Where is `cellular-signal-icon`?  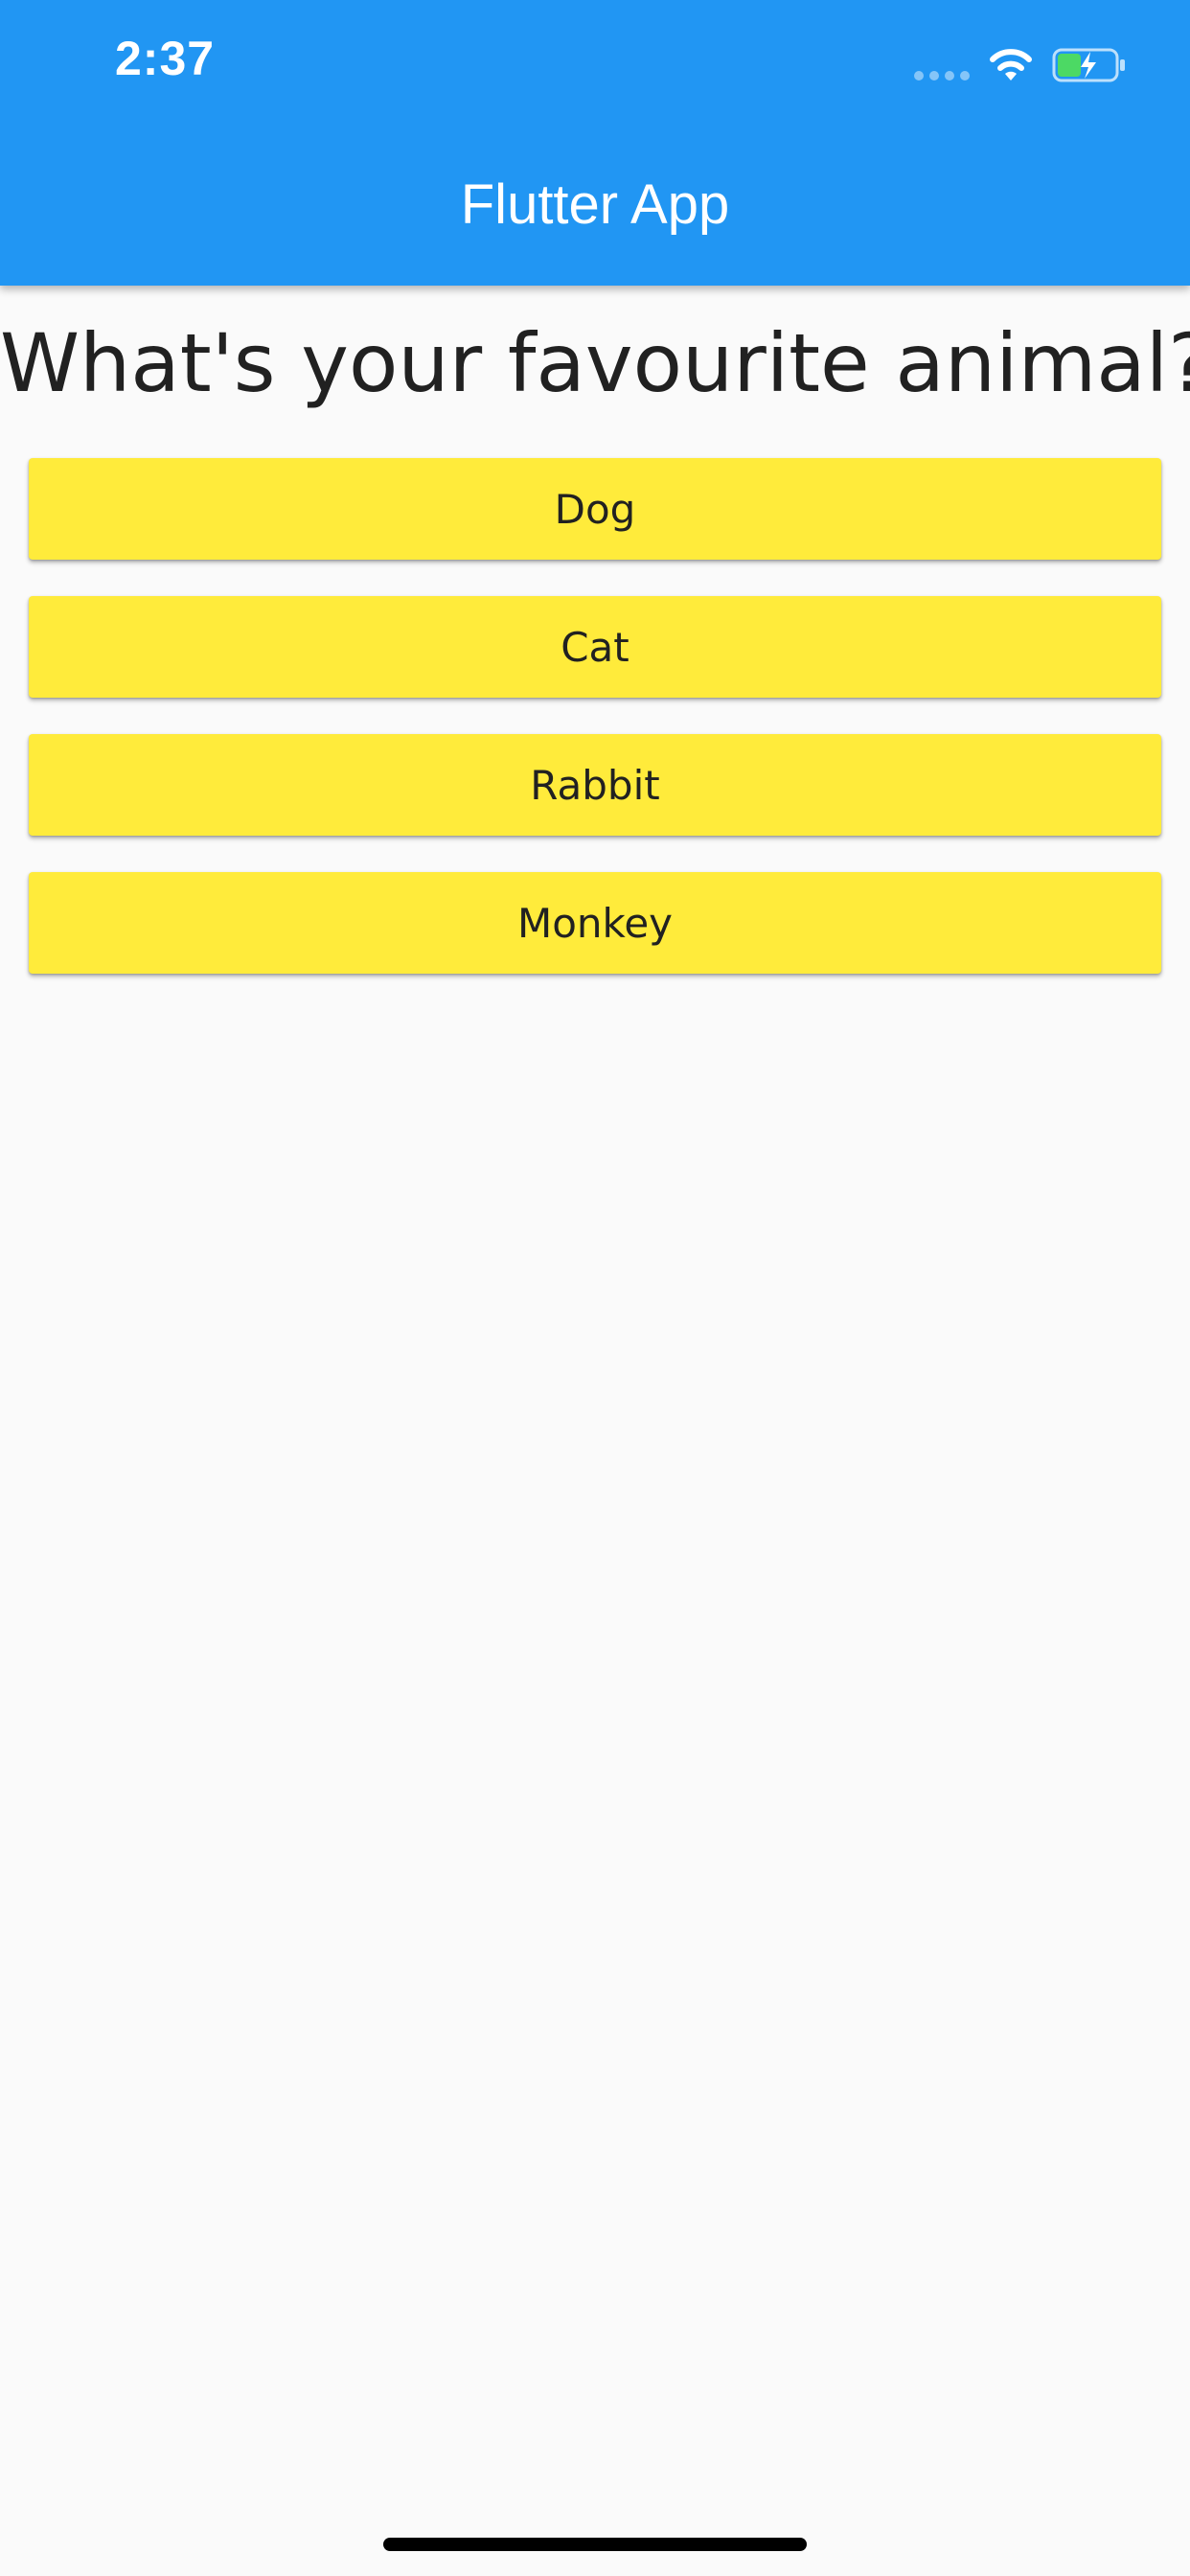
cellular-signal-icon is located at coordinates (942, 65).